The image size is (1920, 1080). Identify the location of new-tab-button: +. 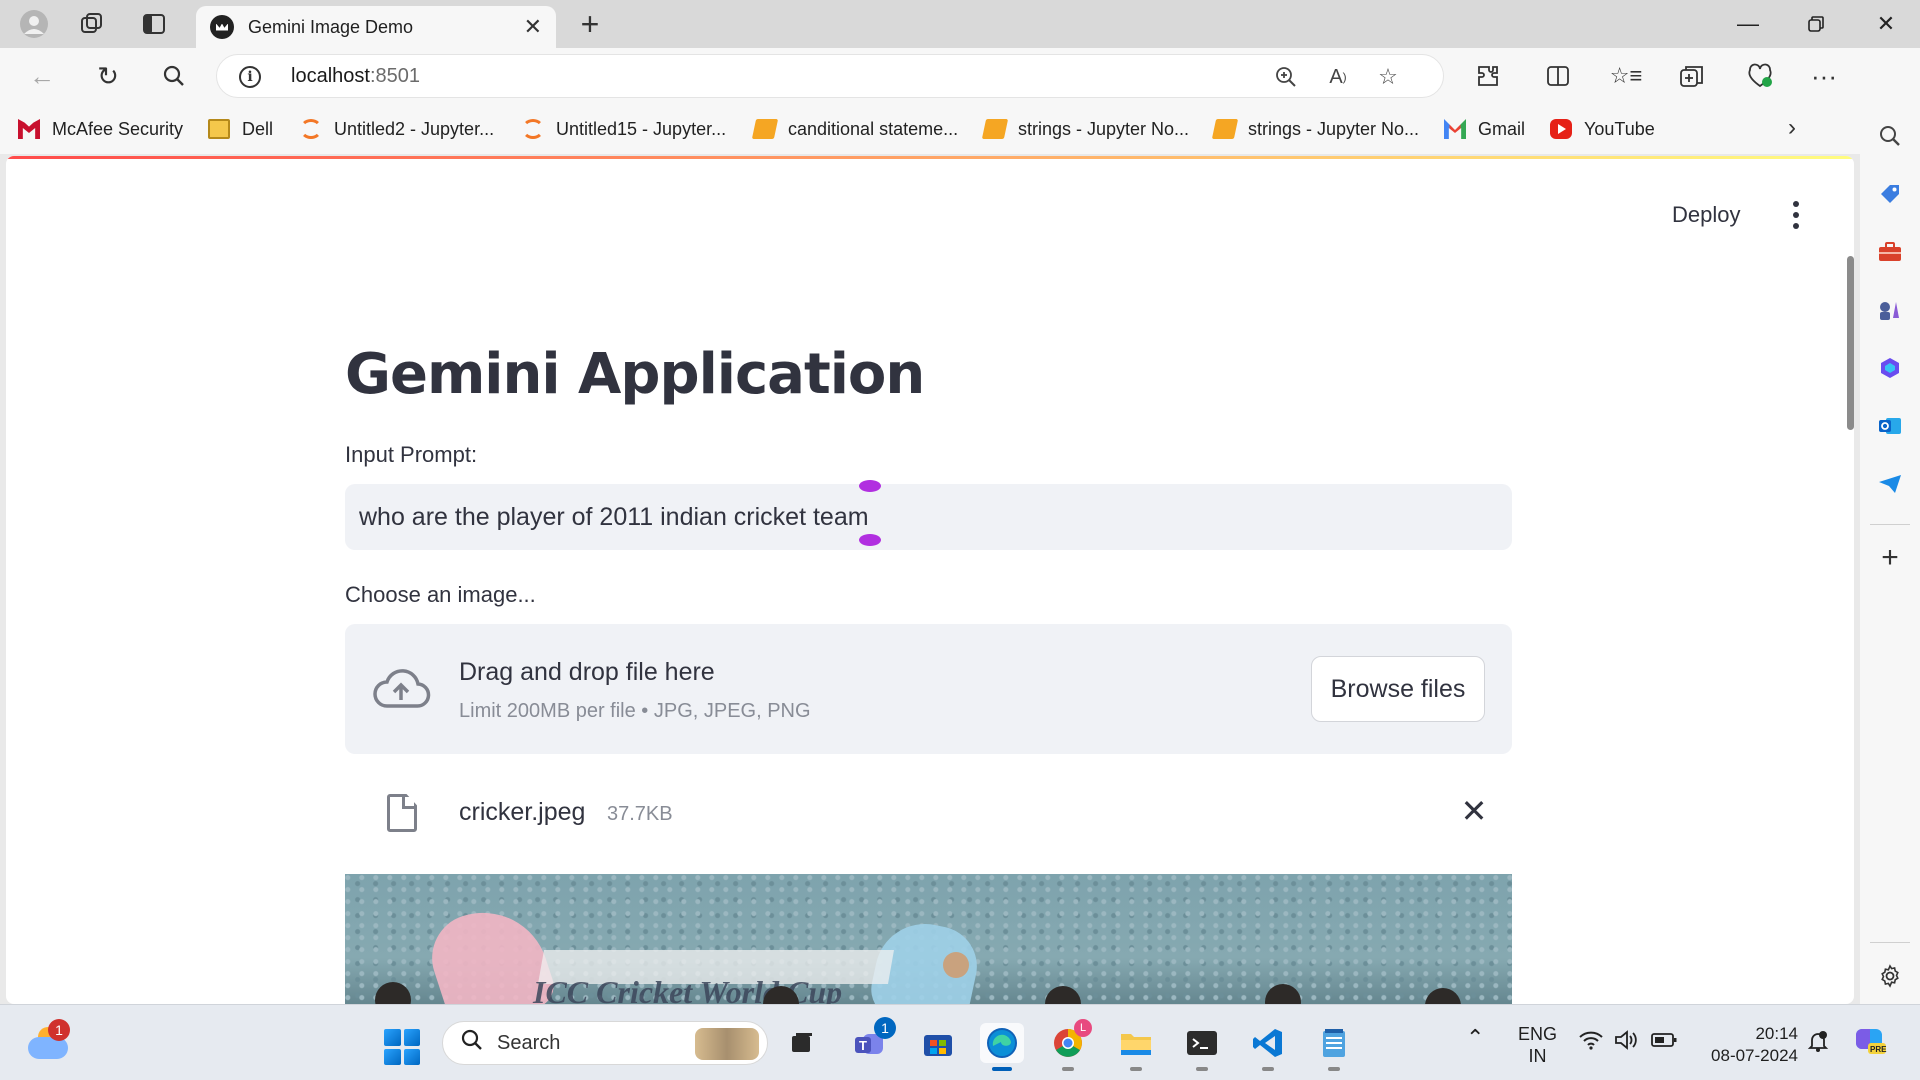
(590, 24).